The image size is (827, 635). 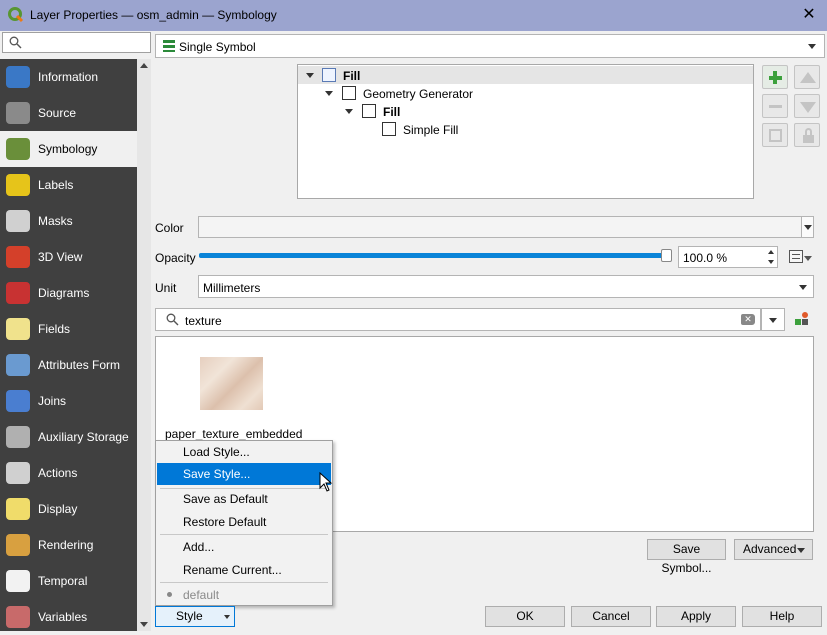 I want to click on library-item-label: paper_texture_embedded, so click(x=233, y=434).